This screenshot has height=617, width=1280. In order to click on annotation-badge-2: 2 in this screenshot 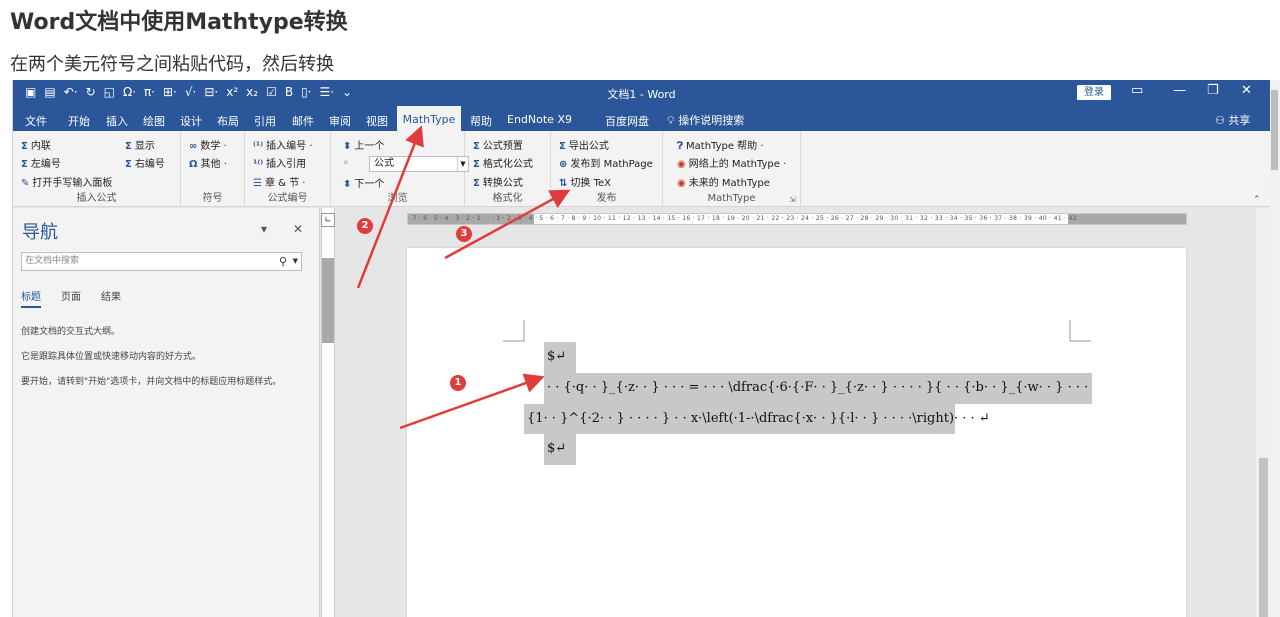, I will do `click(365, 226)`.